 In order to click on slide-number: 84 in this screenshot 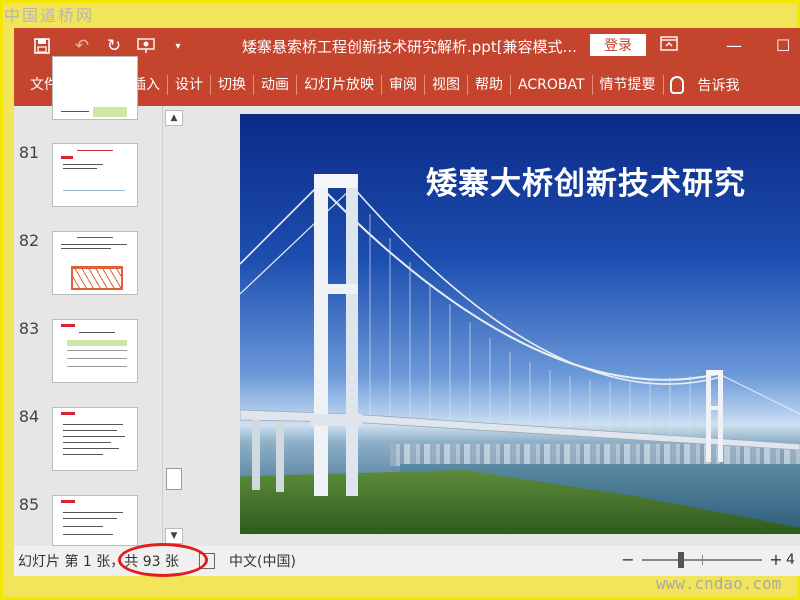, I will do `click(29, 416)`.